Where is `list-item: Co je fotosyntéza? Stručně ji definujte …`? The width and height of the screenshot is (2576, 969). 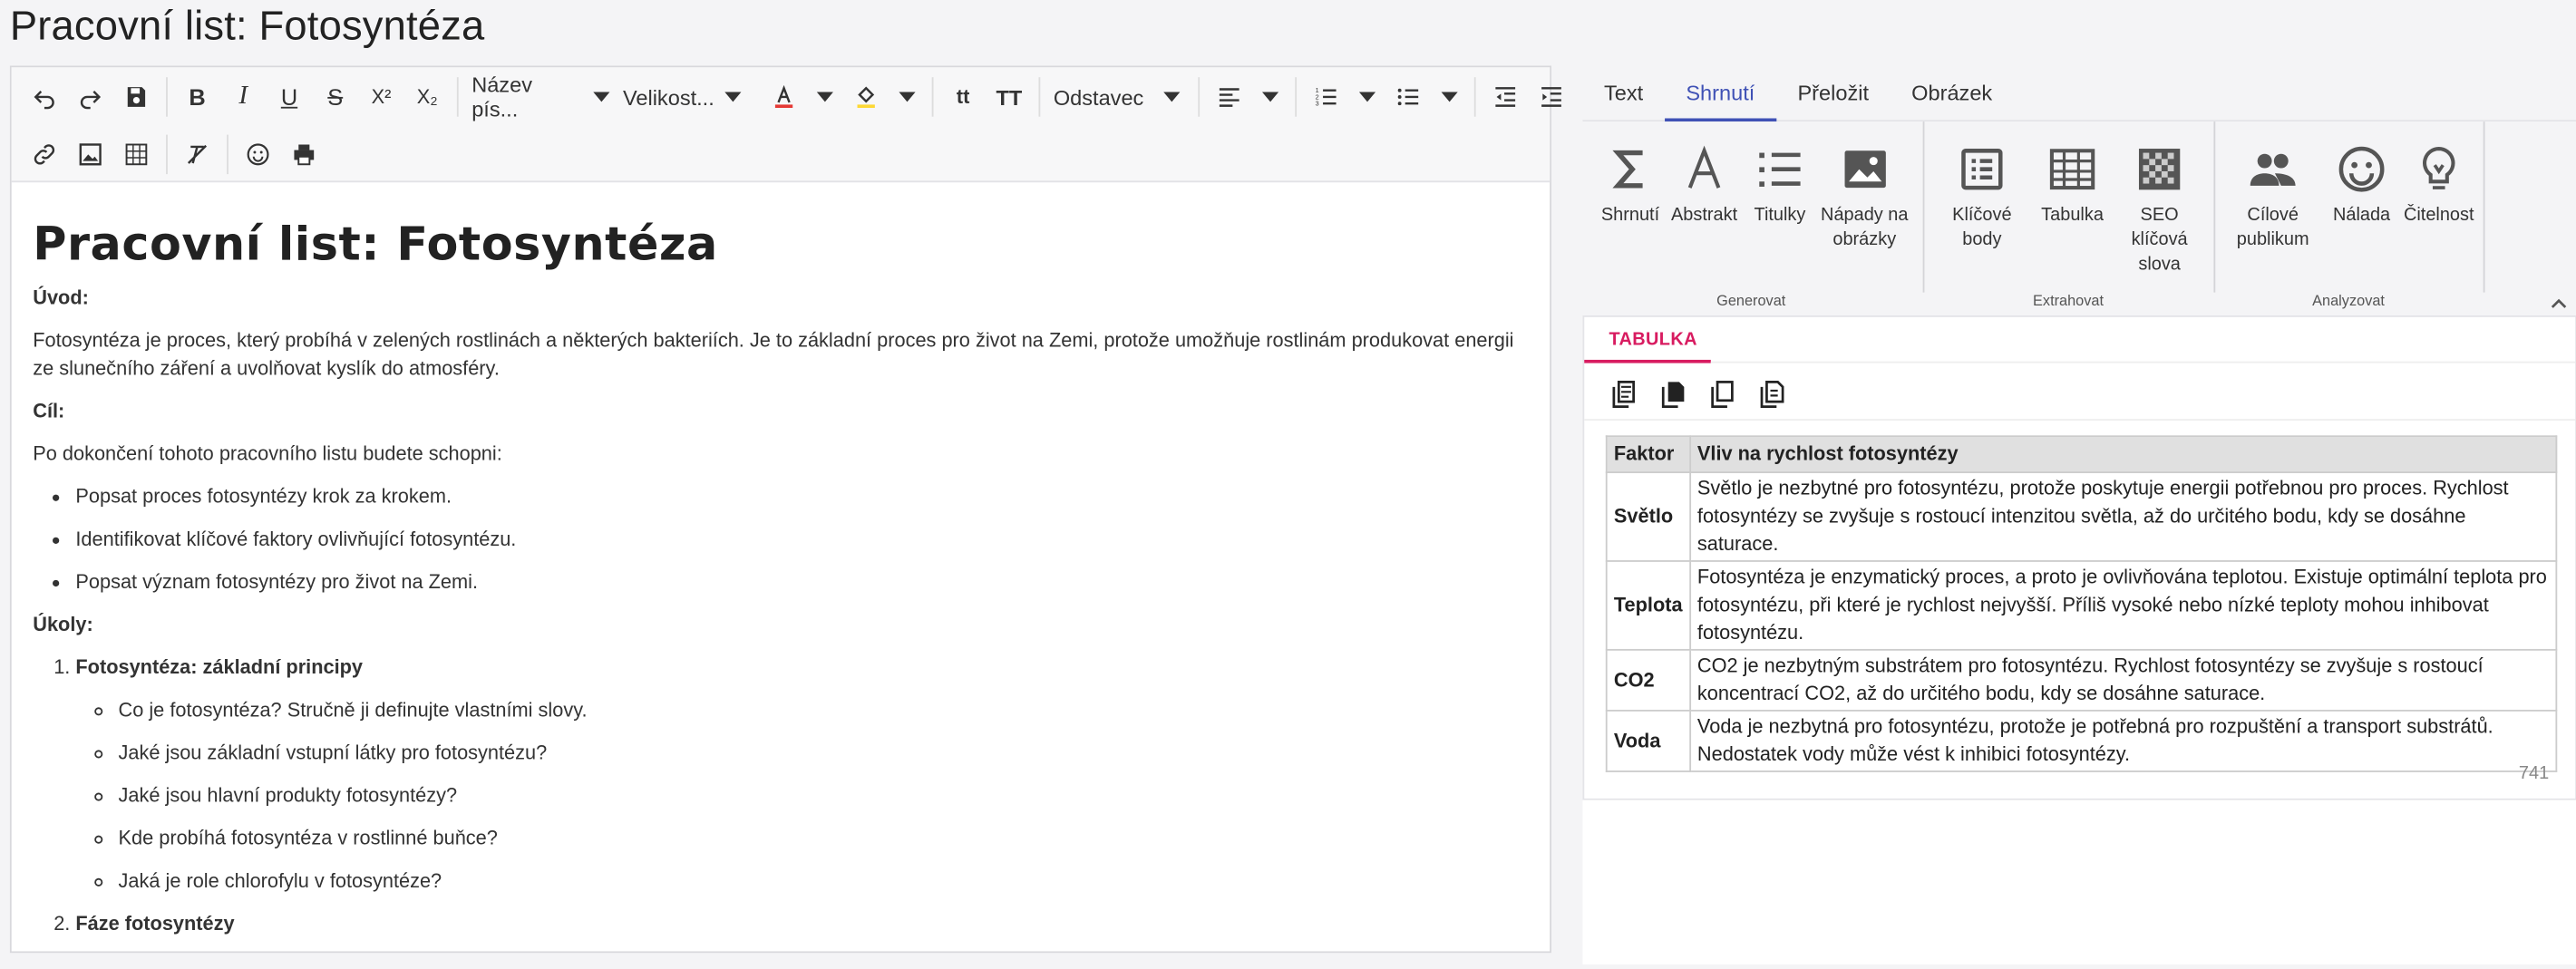
list-item: Co je fotosyntéza? Stručně ji definujte … is located at coordinates (824, 711).